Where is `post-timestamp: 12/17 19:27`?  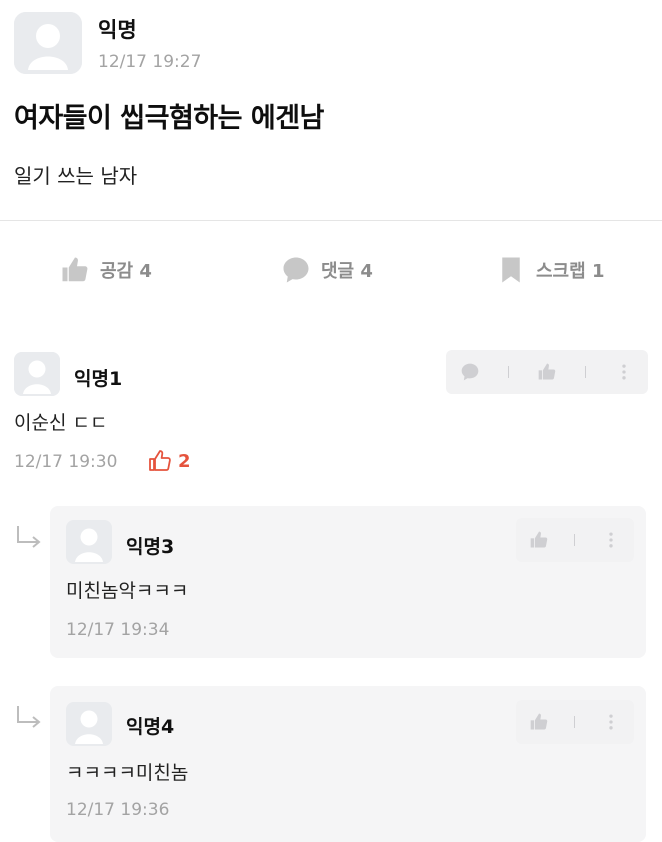
post-timestamp: 12/17 19:27 is located at coordinates (150, 62).